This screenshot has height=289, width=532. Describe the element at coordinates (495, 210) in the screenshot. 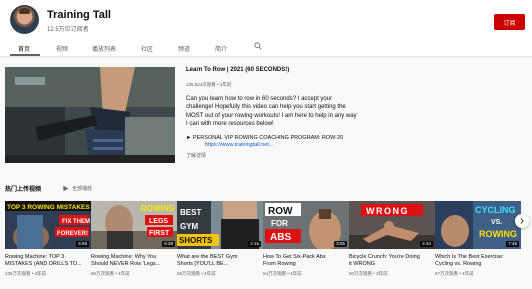

I see `thumbnail-text: CYCLING` at that location.